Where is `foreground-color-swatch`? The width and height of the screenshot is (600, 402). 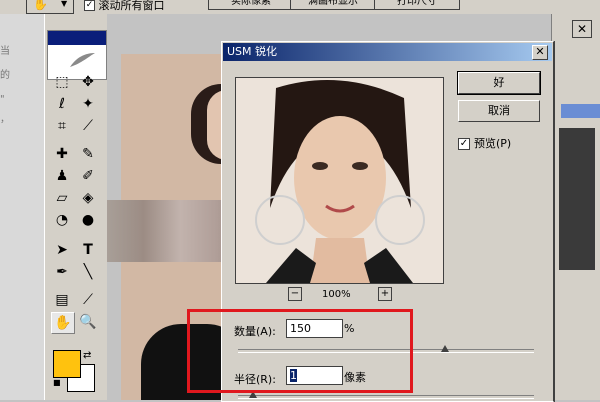
foreground-color-swatch is located at coordinates (67, 364).